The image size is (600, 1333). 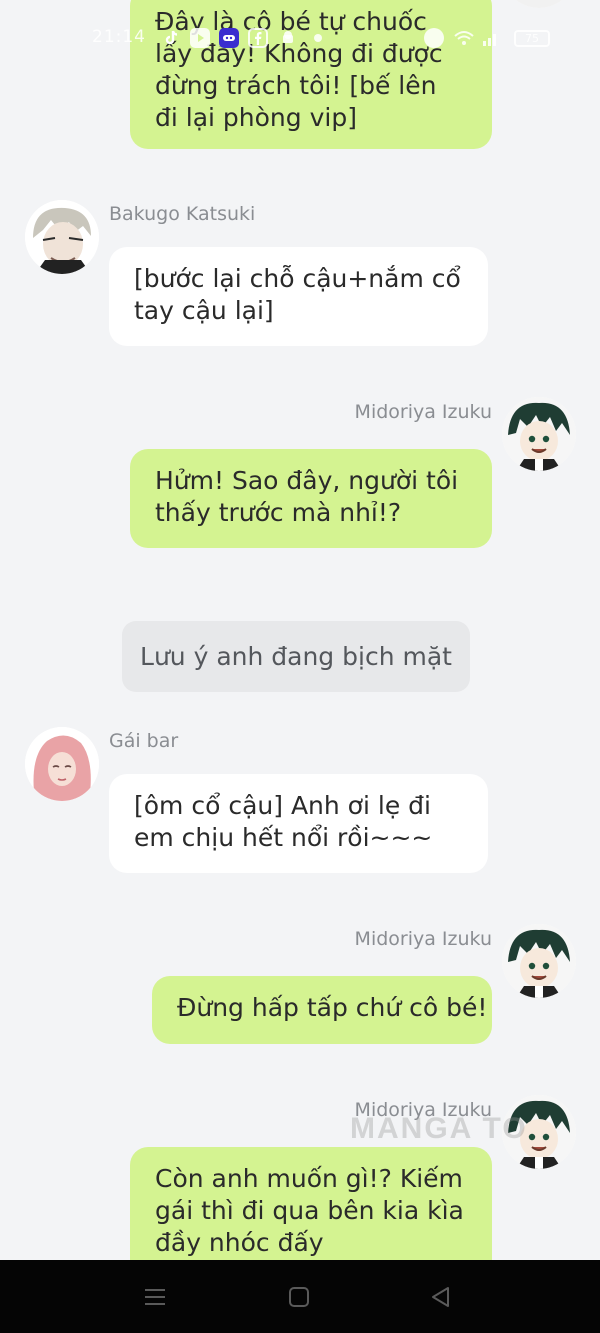 I want to click on wifi-icon, so click(x=463, y=38).